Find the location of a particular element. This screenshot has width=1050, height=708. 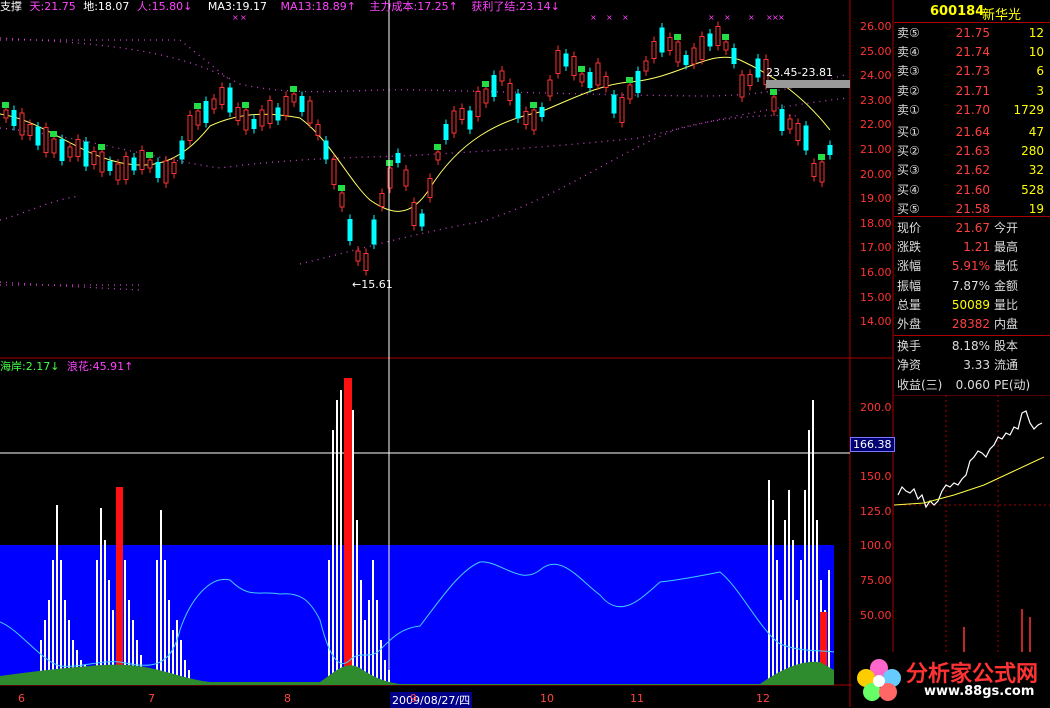

order-label: 买② is located at coordinates (908, 151).